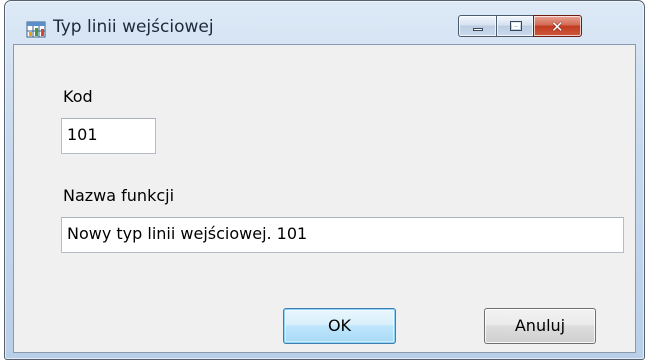 Image resolution: width=648 pixels, height=363 pixels. I want to click on function-name-field: Nowy typ linii wejściowej. 101, so click(342, 235).